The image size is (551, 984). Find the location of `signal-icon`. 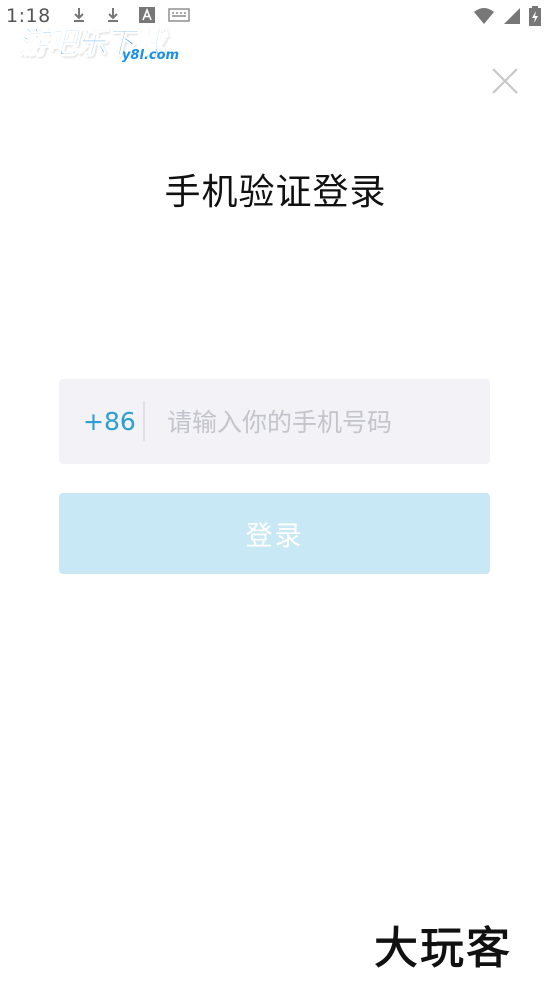

signal-icon is located at coordinates (512, 16).